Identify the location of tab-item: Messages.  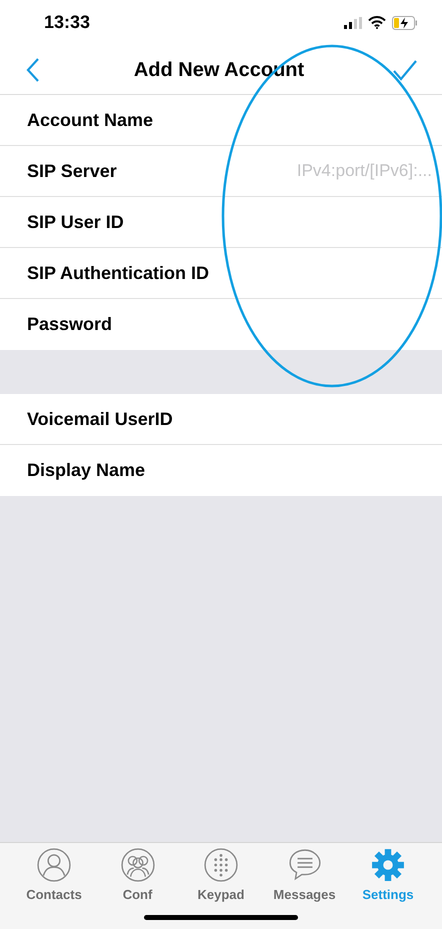
(304, 876).